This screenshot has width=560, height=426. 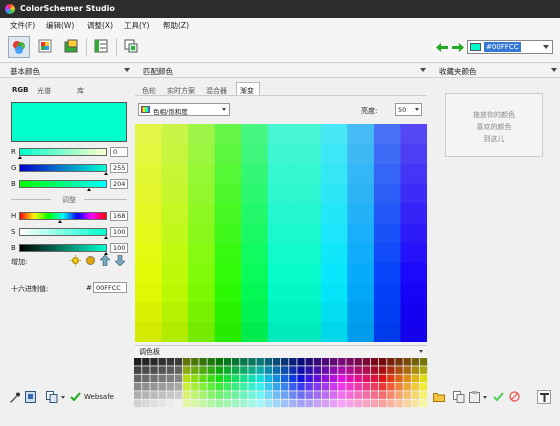 What do you see at coordinates (63, 232) in the screenshot?
I see `saturation-slider` at bounding box center [63, 232].